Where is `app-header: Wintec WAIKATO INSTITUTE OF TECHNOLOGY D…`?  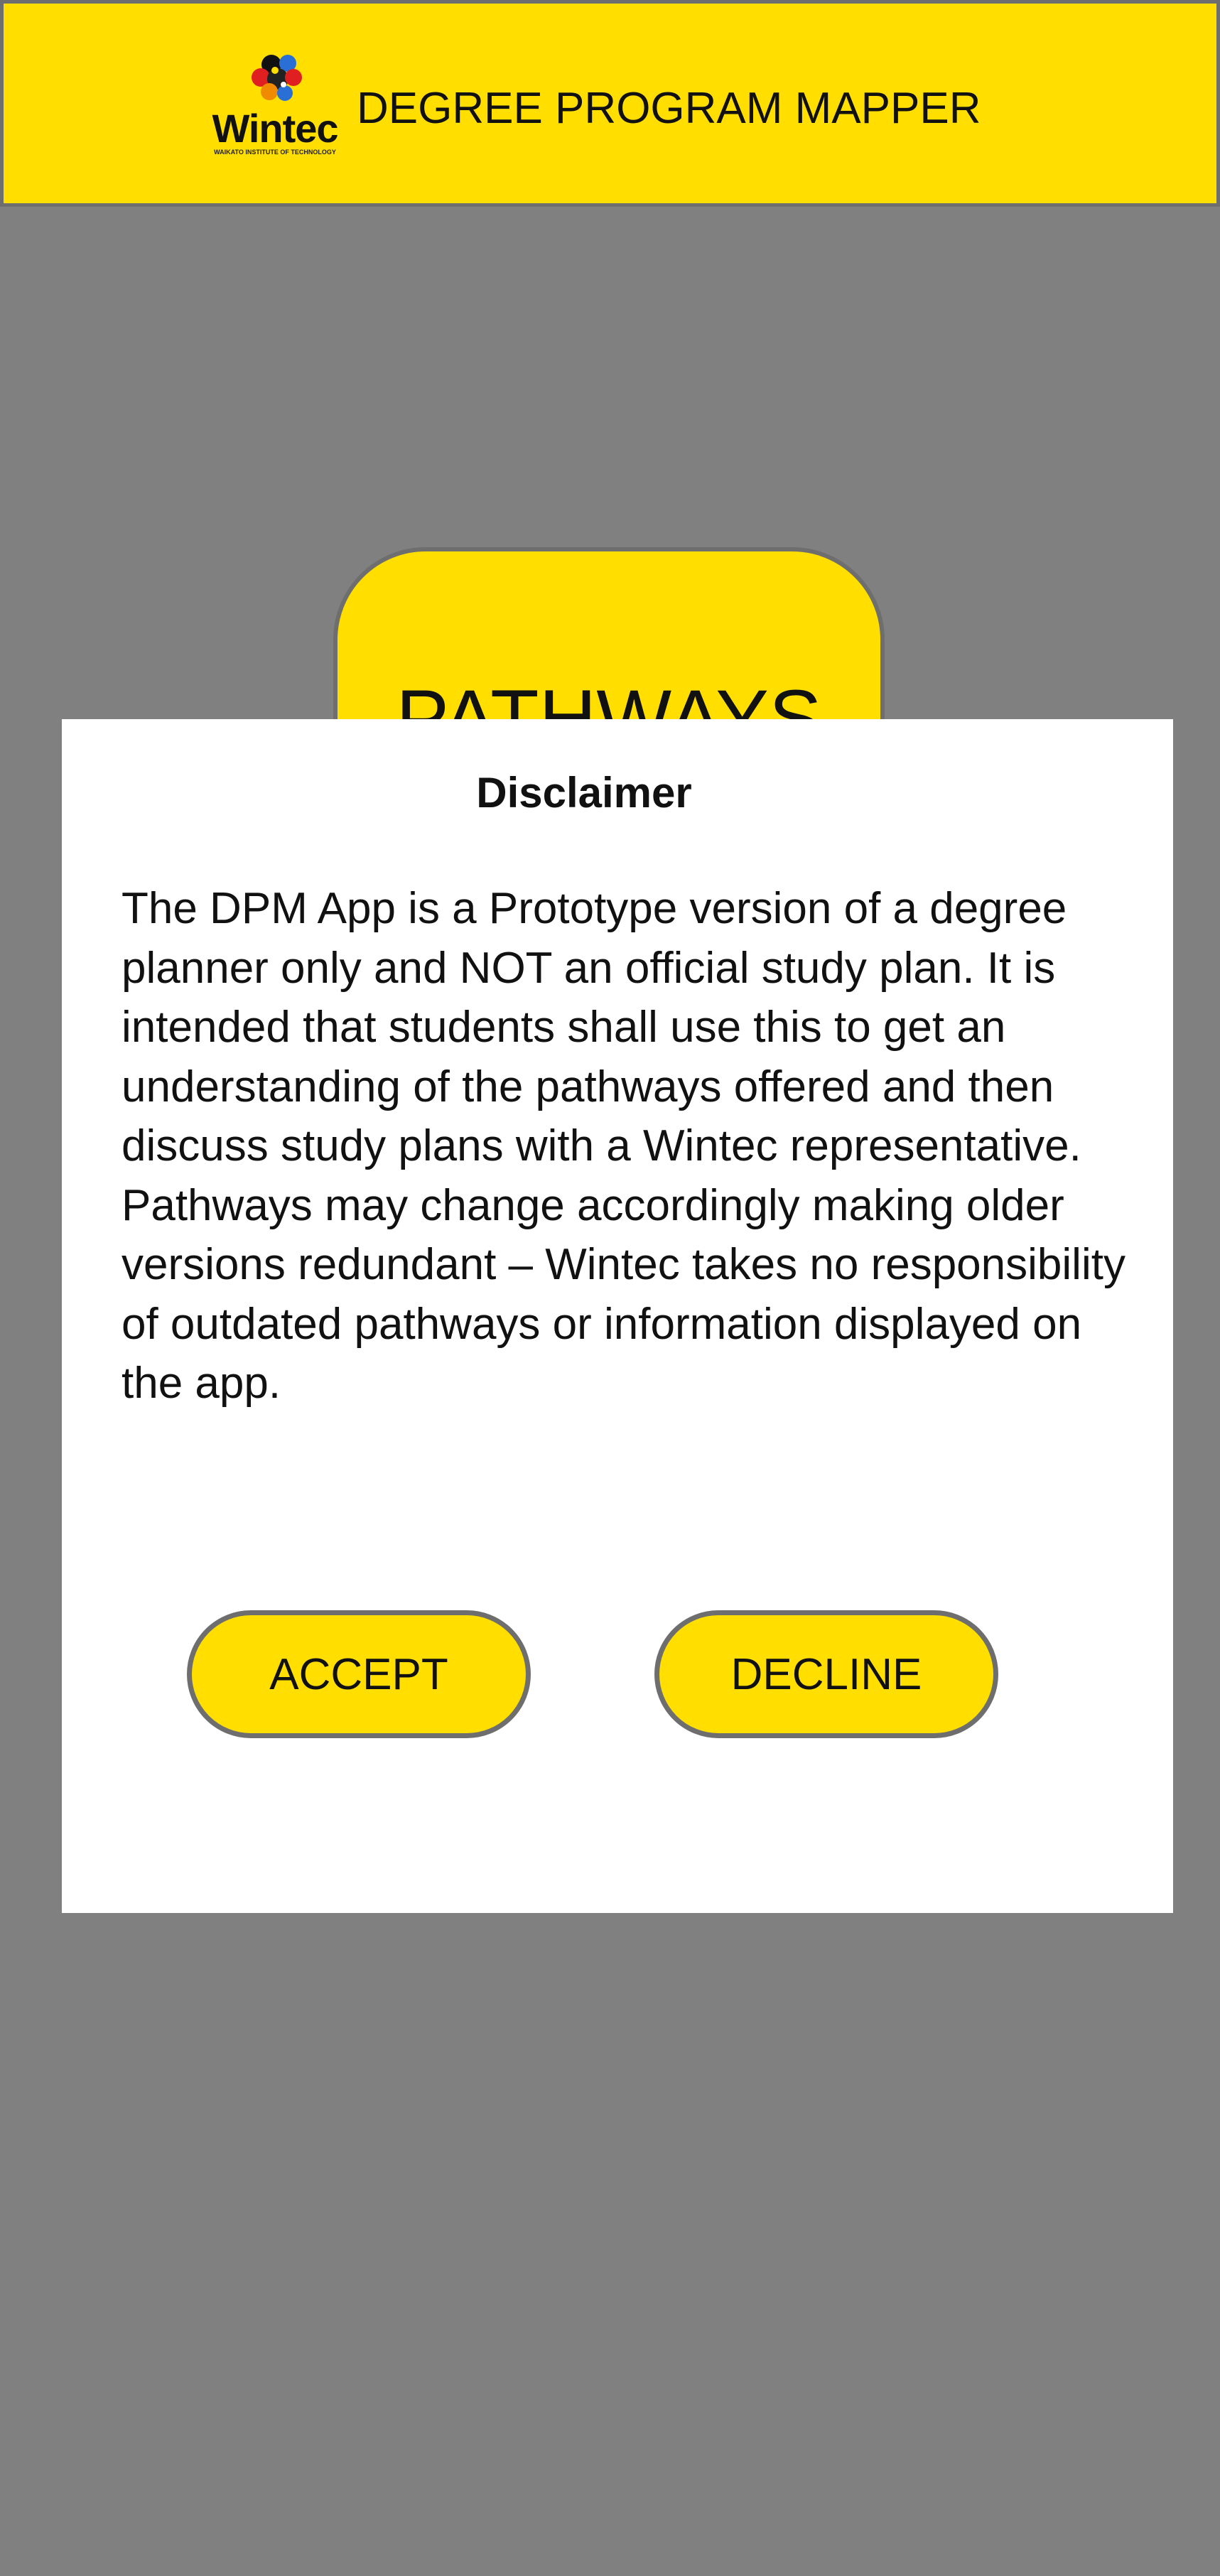
app-header: Wintec WAIKATO INSTITUTE OF TECHNOLOGY D… is located at coordinates (610, 104).